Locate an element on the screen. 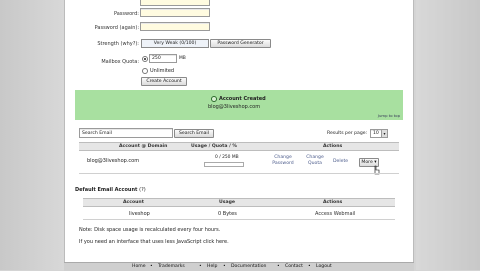  delete-link: Delete is located at coordinates (340, 162).